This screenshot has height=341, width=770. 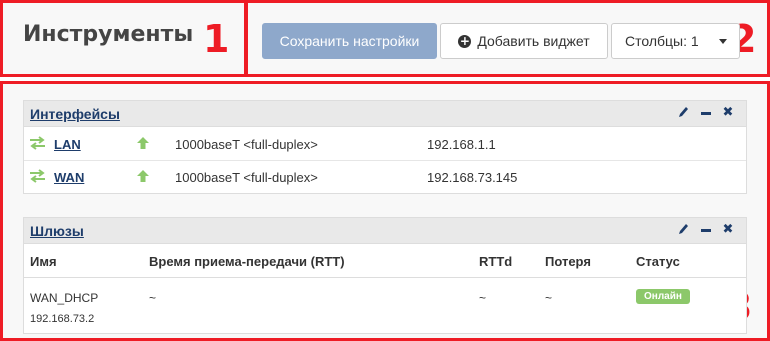 What do you see at coordinates (247, 261) in the screenshot?
I see `column-header-rtt: Время приема-передачи (RTT)` at bounding box center [247, 261].